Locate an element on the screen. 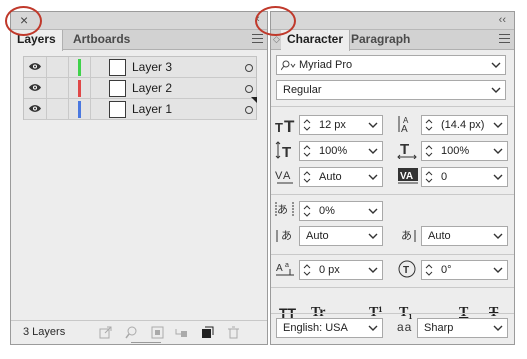  font-family-select: Myriad Pro is located at coordinates (391, 65).